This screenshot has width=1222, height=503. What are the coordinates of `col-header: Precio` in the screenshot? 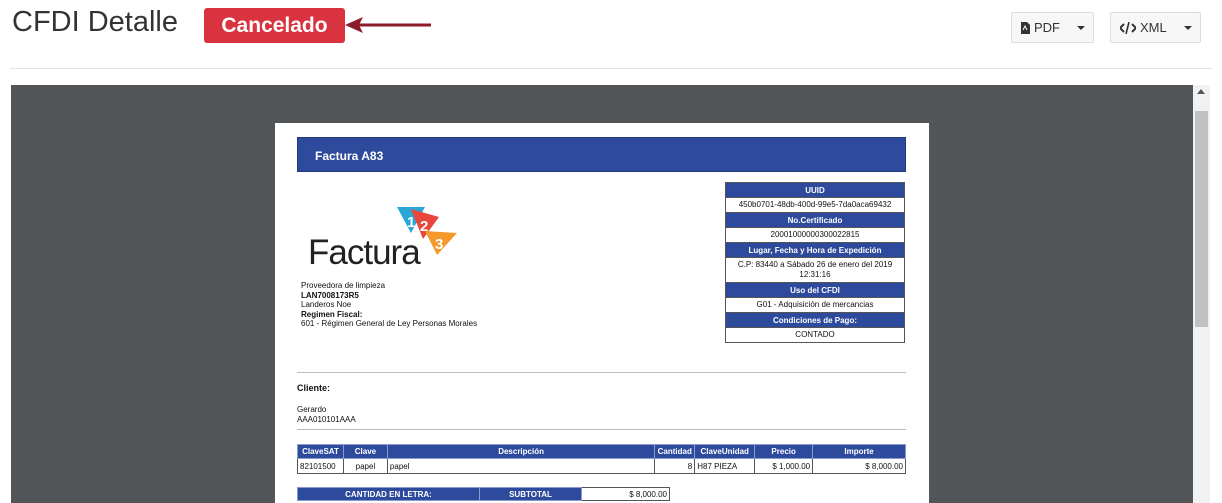 It's located at (784, 451).